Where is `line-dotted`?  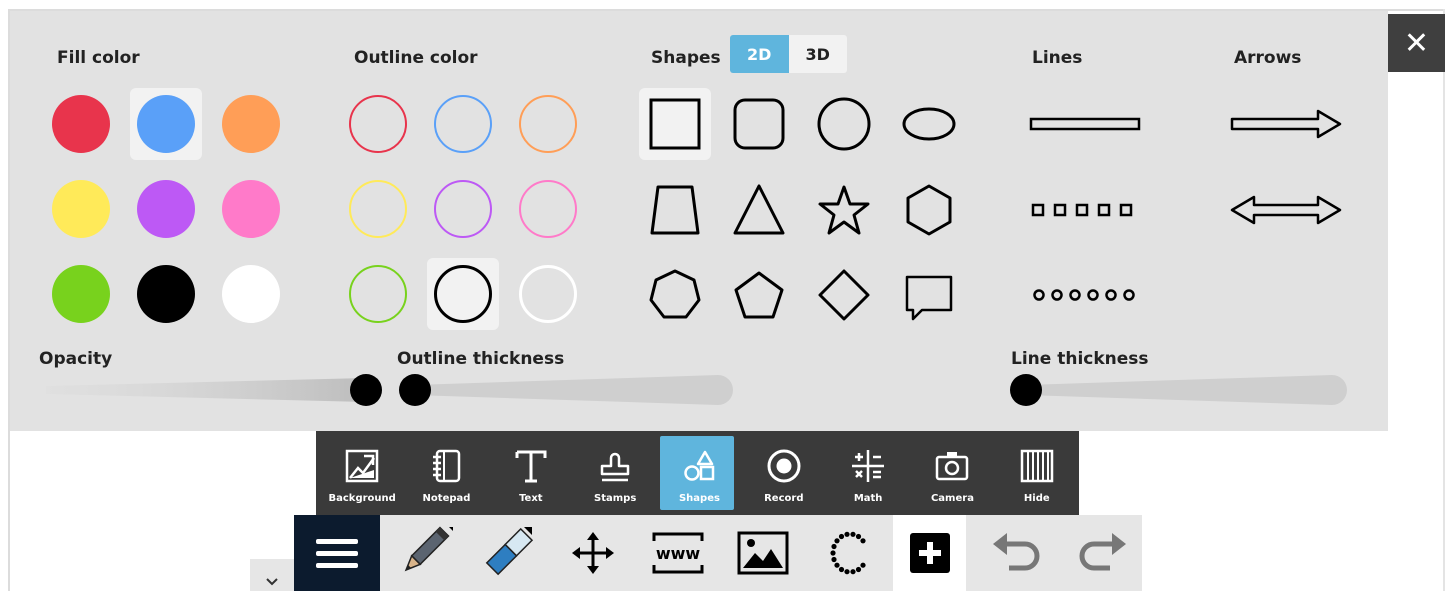
line-dotted is located at coordinates (1085, 295).